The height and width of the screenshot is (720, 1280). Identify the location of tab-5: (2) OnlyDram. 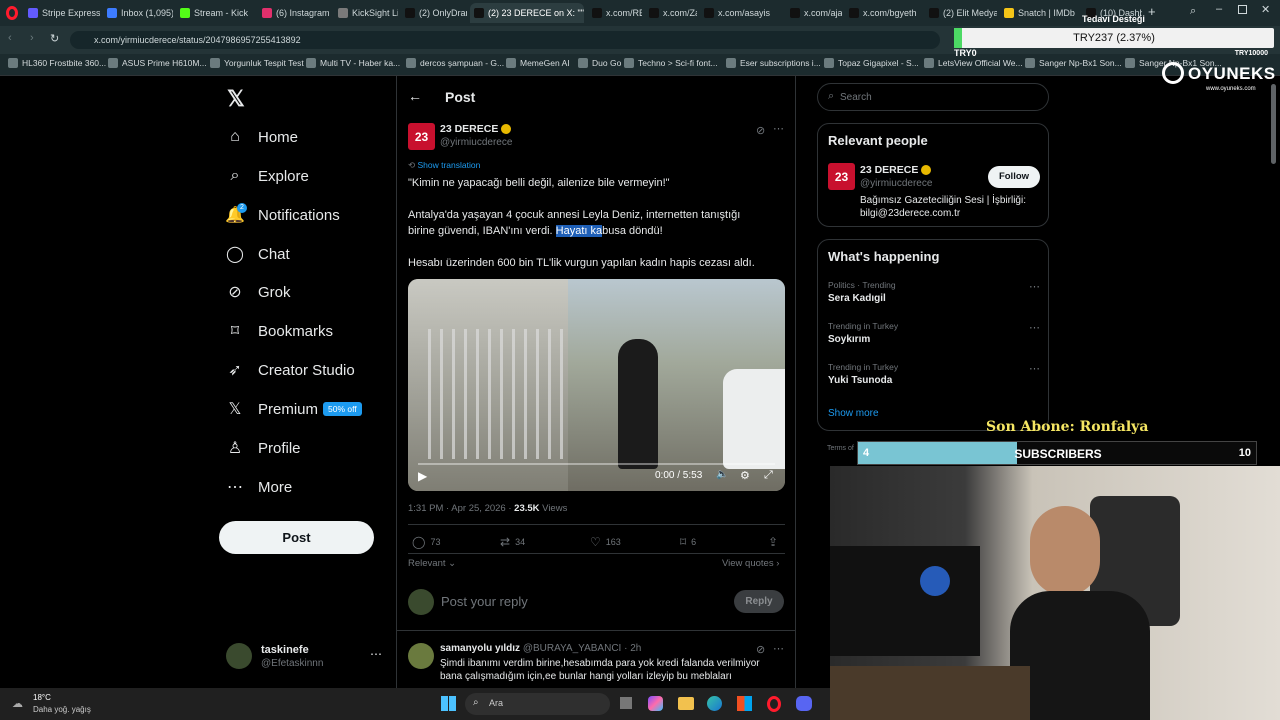
(434, 13).